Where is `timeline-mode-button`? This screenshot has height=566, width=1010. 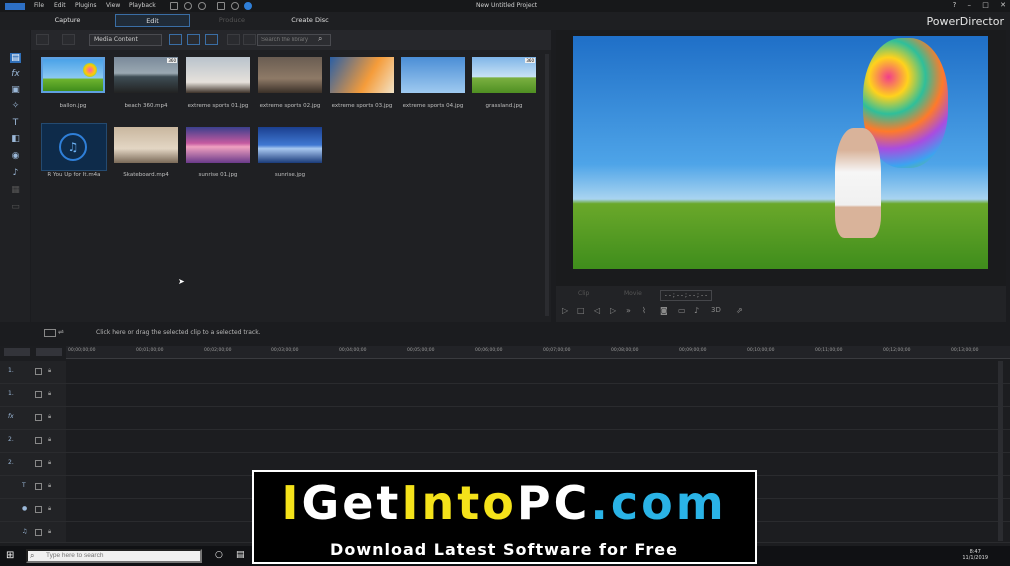
timeline-mode-button is located at coordinates (17, 352).